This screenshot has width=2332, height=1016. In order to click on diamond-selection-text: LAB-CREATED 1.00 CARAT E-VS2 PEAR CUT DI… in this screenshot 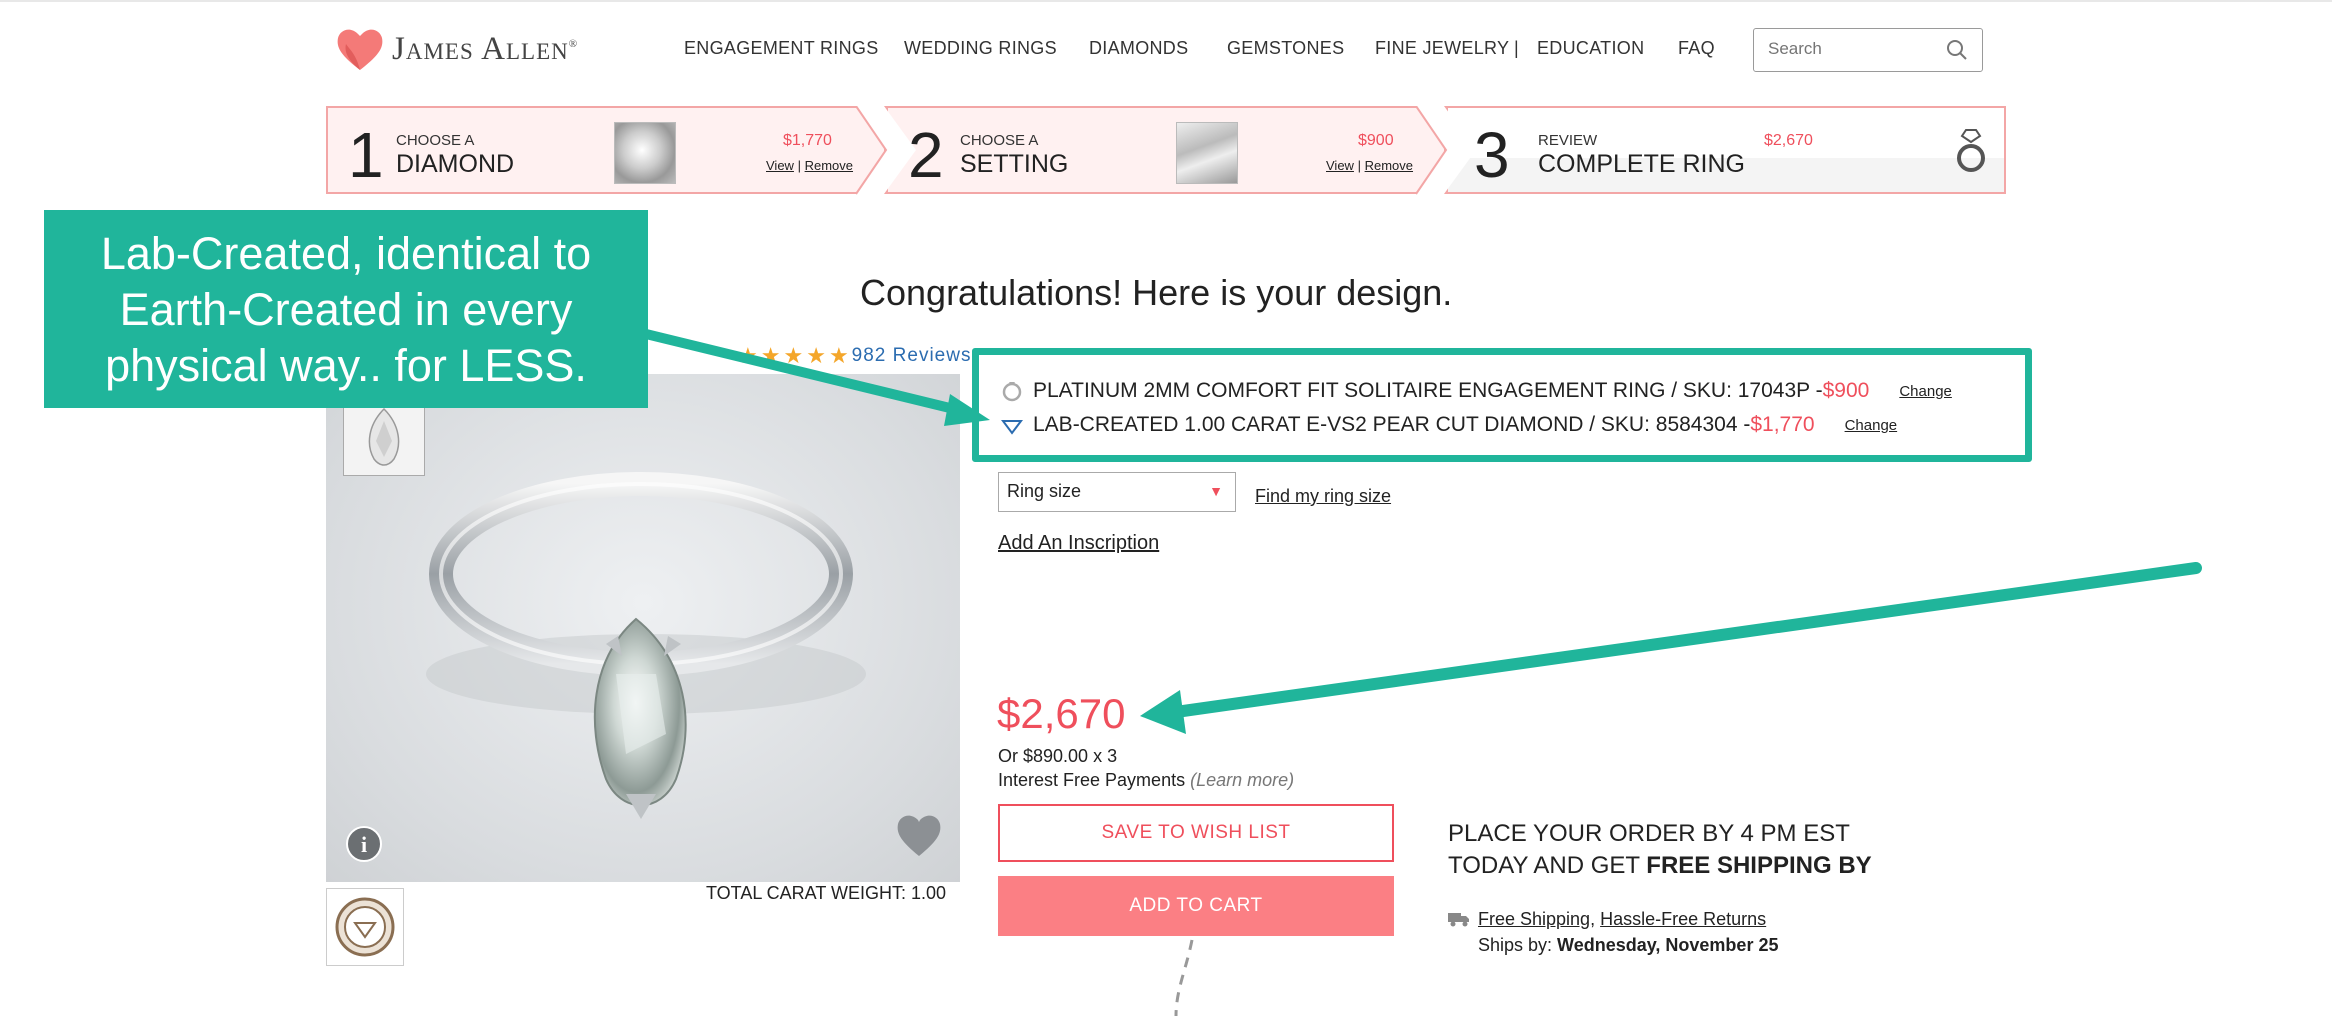, I will do `click(1392, 424)`.